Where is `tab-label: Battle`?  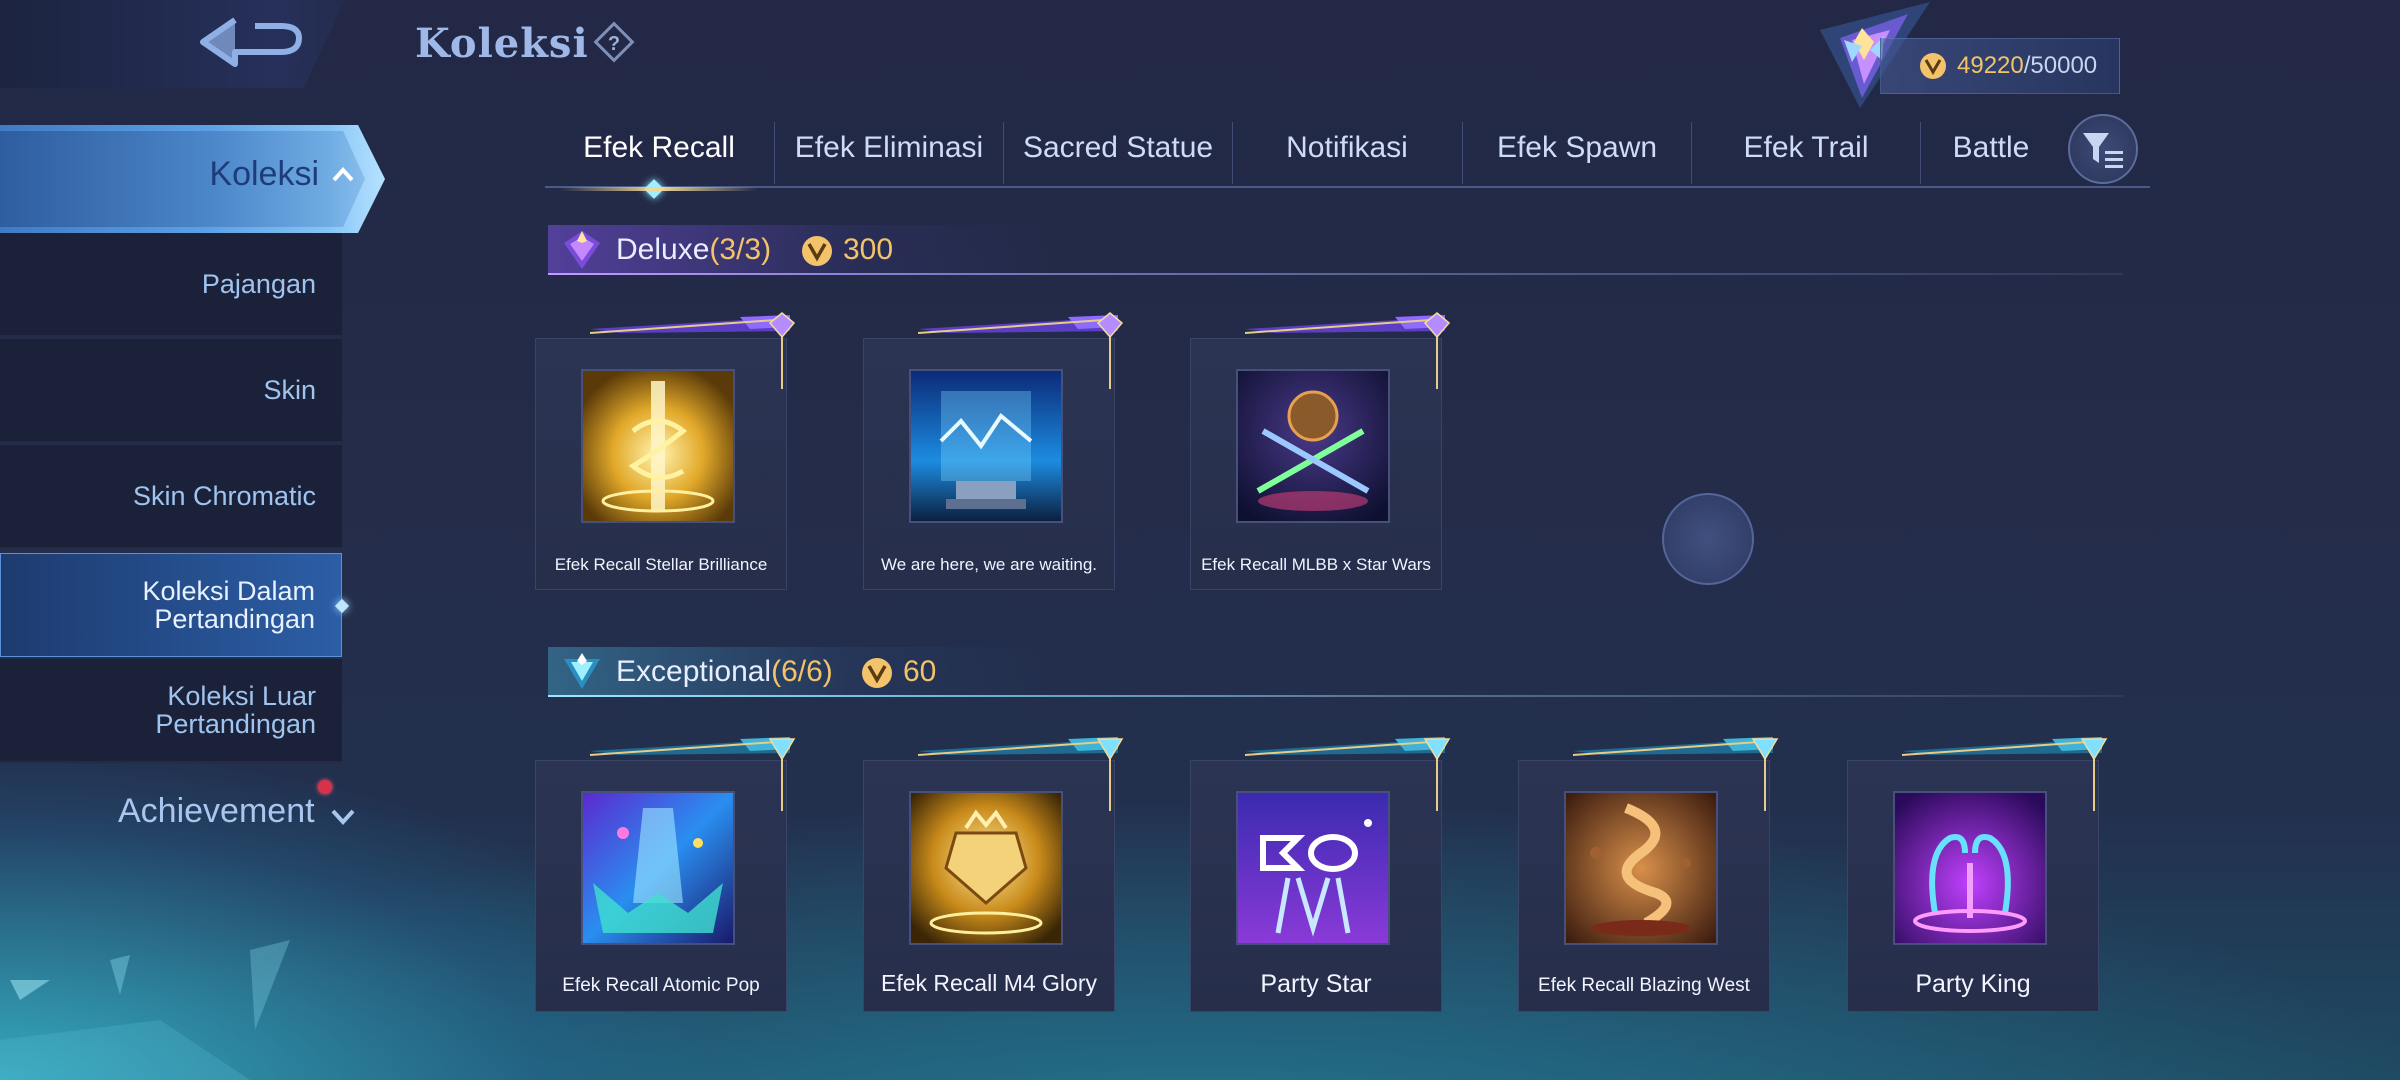
tab-label: Battle is located at coordinates (1991, 147).